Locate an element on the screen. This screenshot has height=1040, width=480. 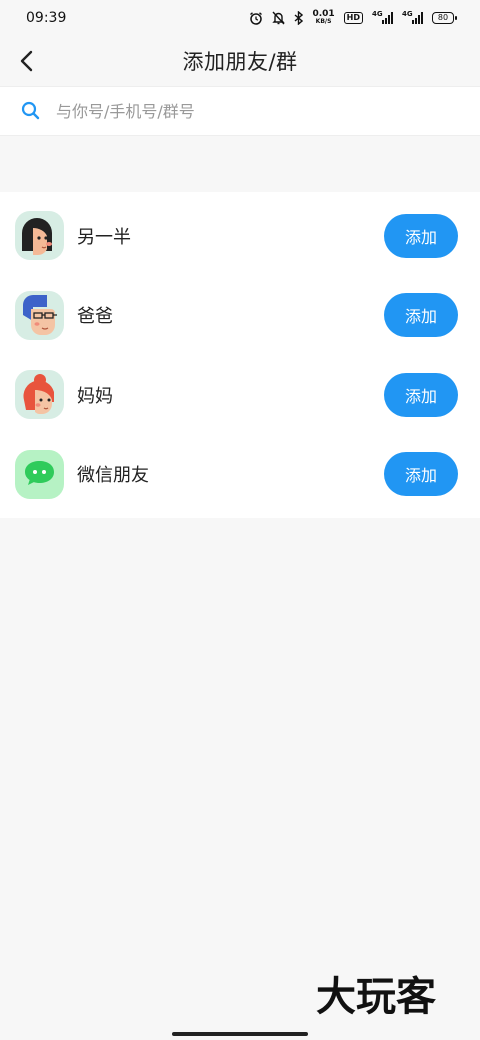
list-item-dad: 爸爸 添加 is located at coordinates (240, 316).